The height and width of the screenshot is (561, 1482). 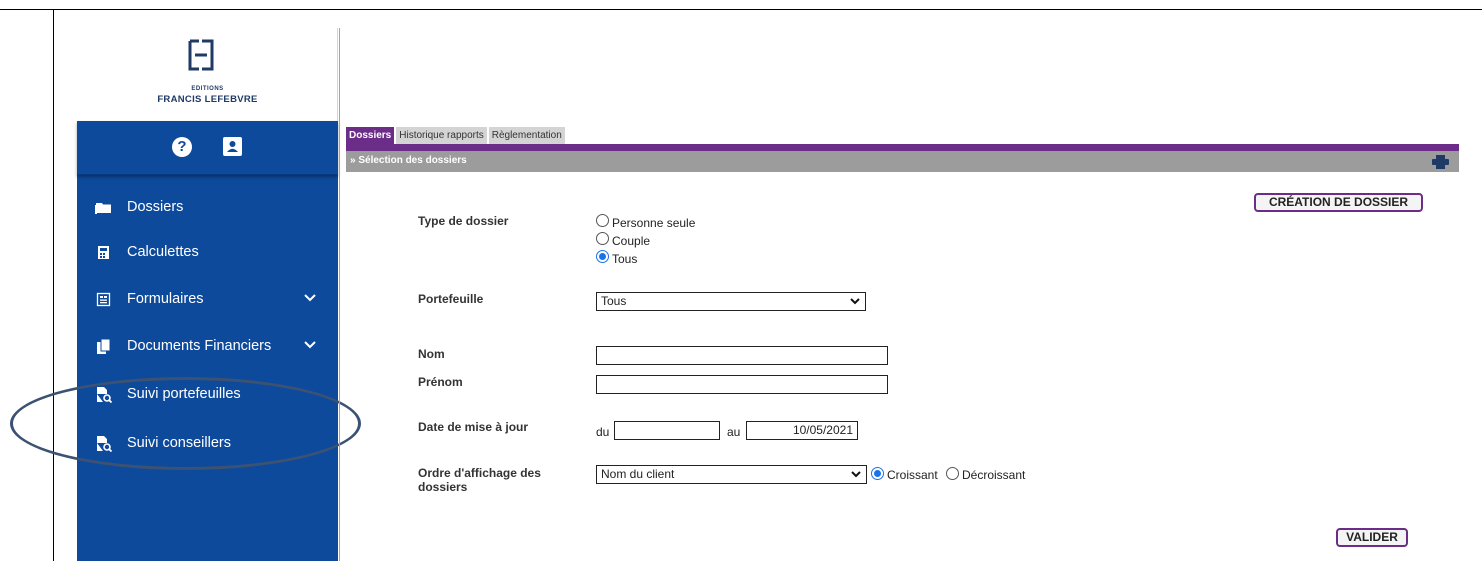 What do you see at coordinates (1372, 537) in the screenshot?
I see `valider-button: VALIDER` at bounding box center [1372, 537].